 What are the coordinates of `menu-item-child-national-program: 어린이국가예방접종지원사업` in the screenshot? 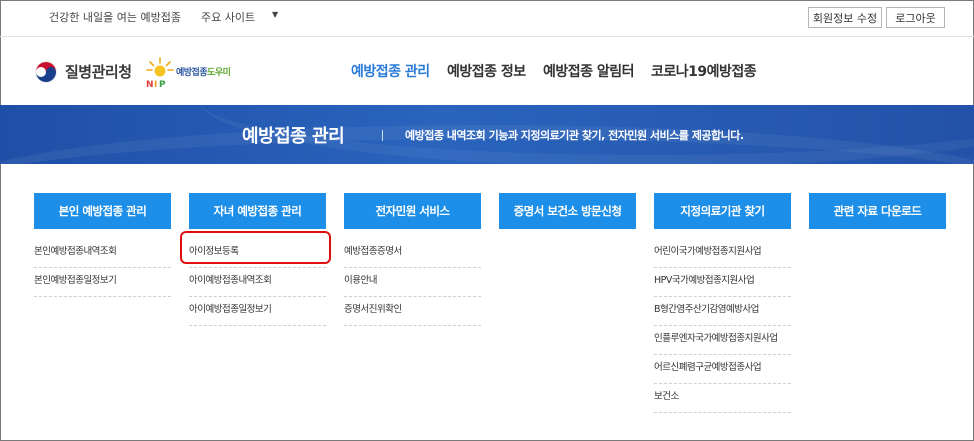 It's located at (722, 253).